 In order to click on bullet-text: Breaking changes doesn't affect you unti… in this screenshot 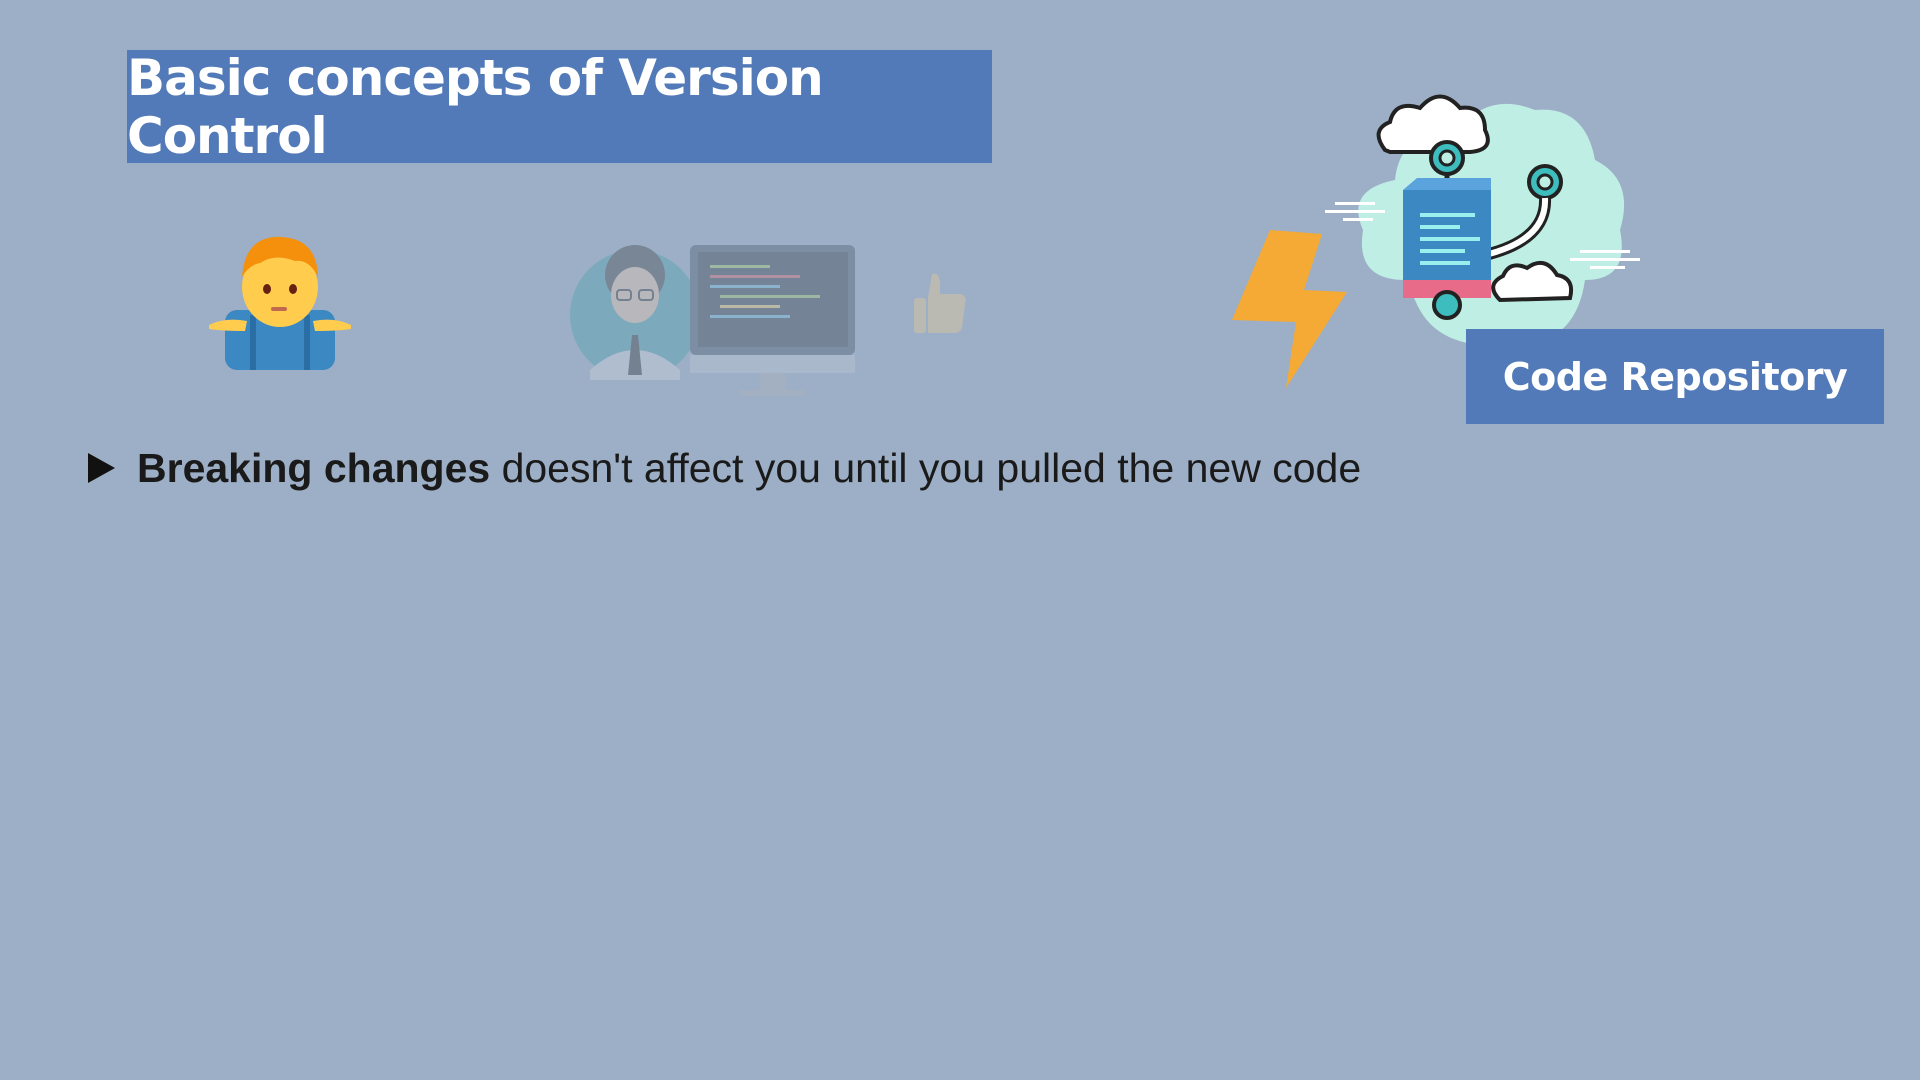, I will do `click(749, 468)`.